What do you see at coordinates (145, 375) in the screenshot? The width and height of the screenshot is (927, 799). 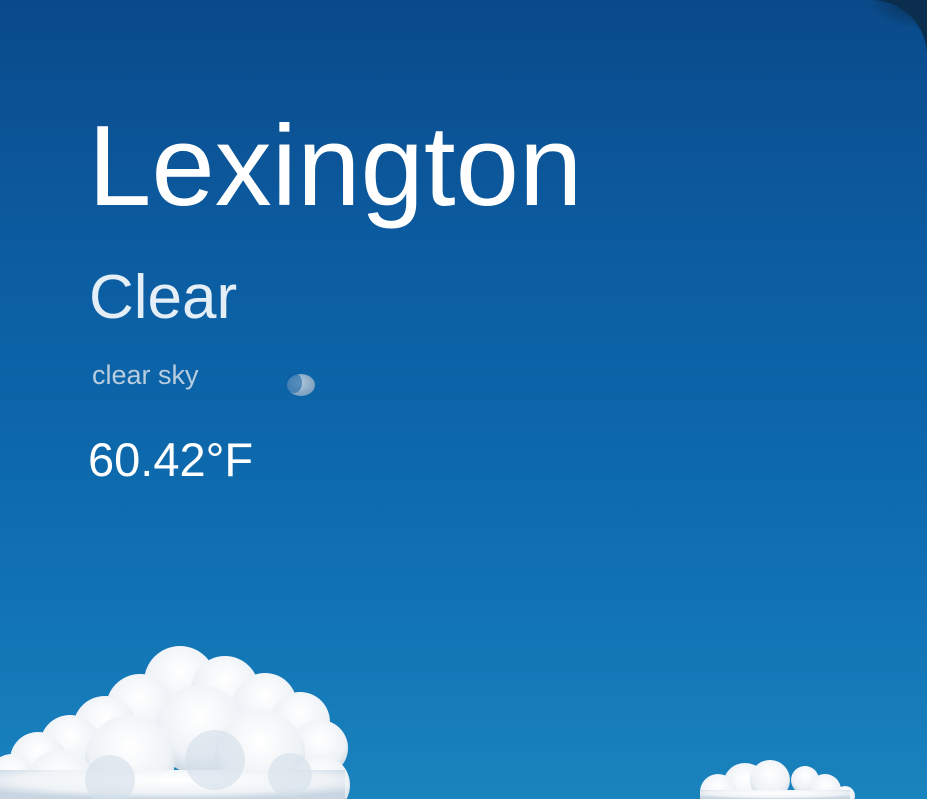 I see `weather-description: clear sky` at bounding box center [145, 375].